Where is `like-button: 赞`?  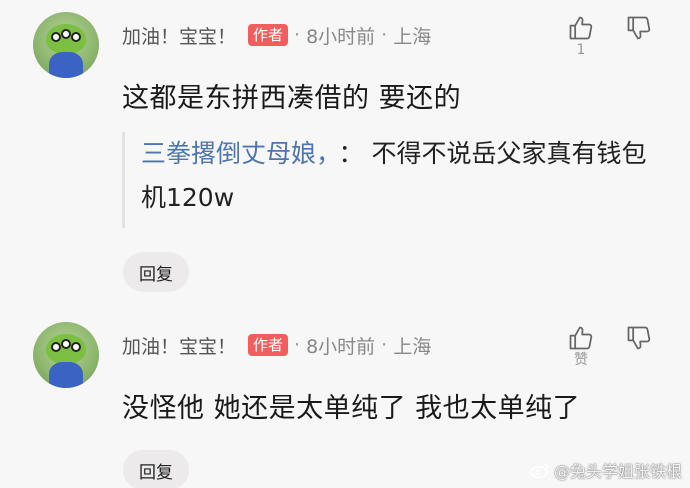
like-button: 赞 is located at coordinates (581, 346).